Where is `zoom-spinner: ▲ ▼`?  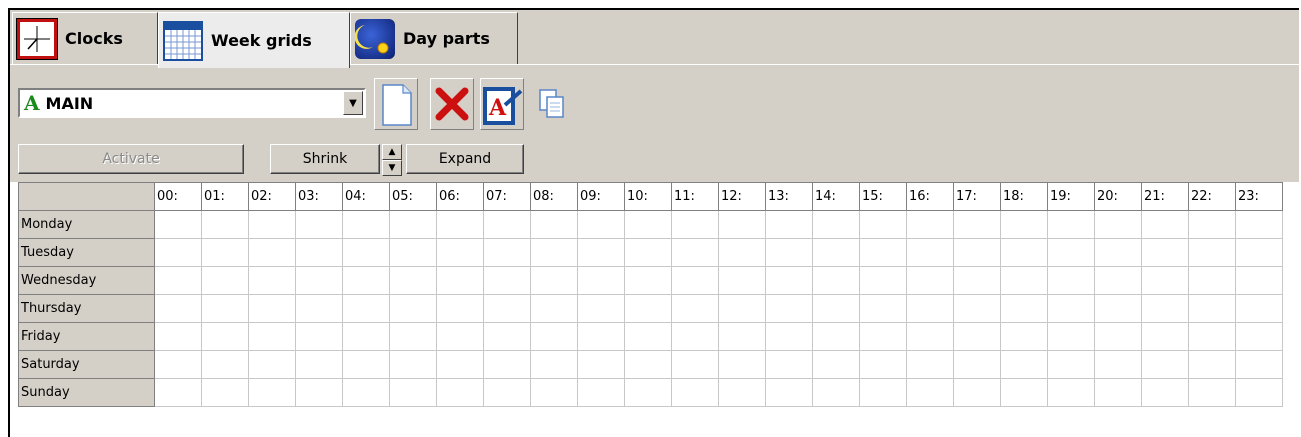
zoom-spinner: ▲ ▼ is located at coordinates (392, 161).